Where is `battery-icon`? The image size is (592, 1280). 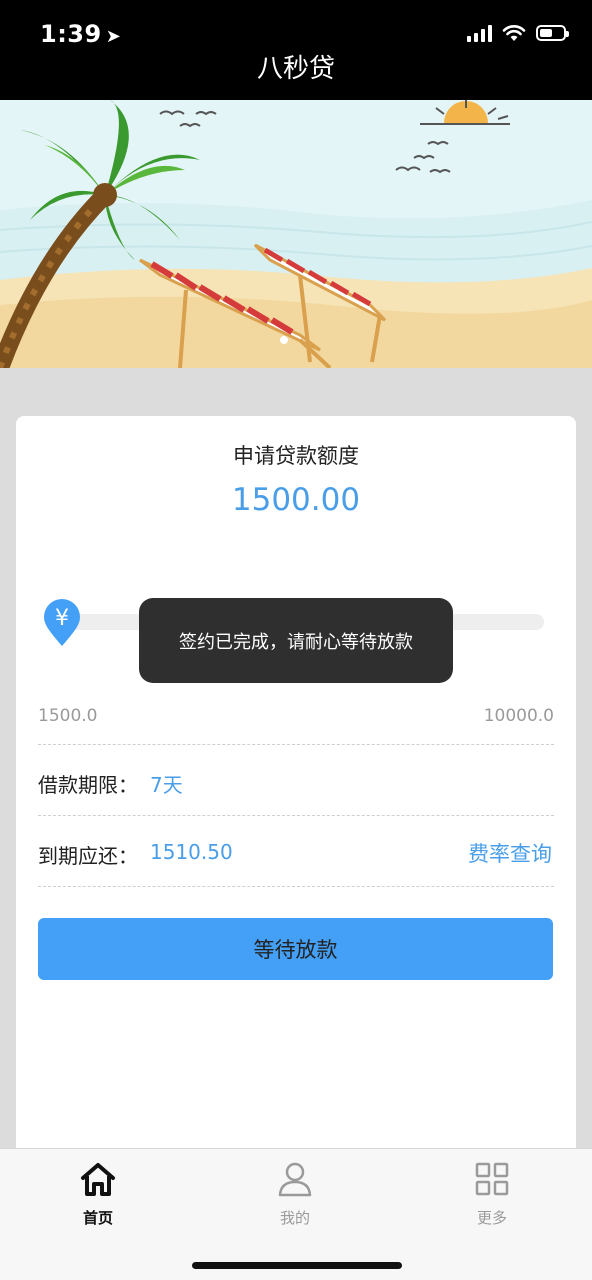
battery-icon is located at coordinates (552, 33).